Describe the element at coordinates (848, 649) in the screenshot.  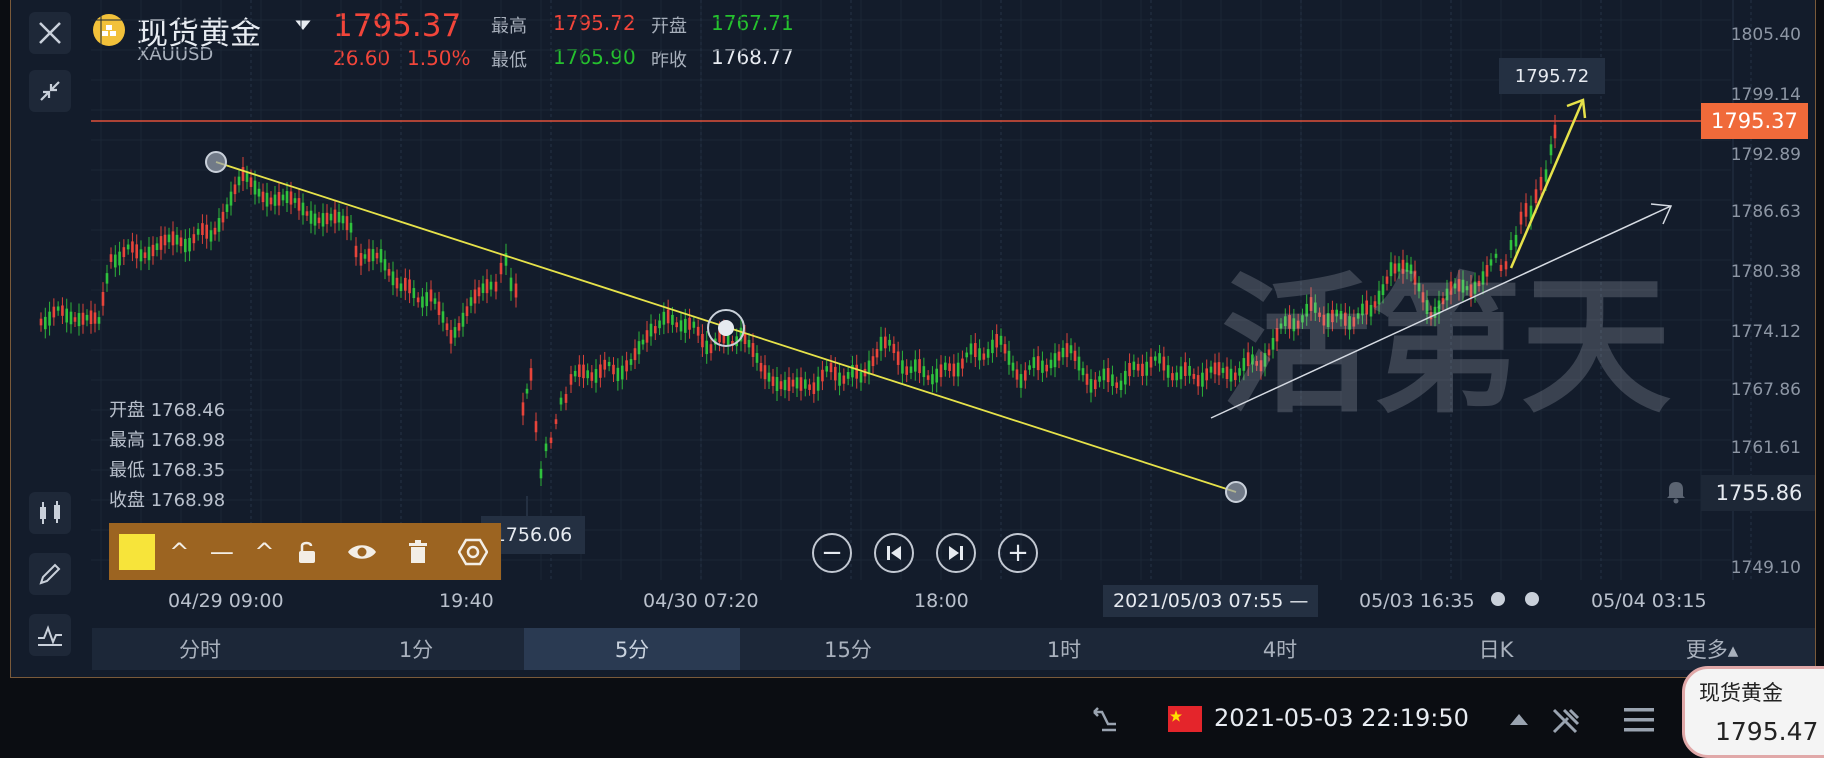
I see `timeframe-tab: 15分` at that location.